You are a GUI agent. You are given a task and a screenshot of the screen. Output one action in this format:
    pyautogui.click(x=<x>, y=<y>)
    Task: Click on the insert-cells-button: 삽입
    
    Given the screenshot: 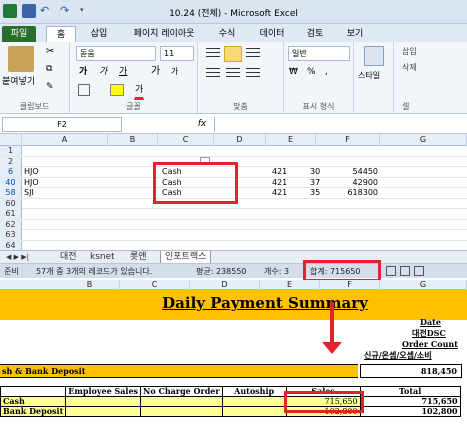 What is the action you would take?
    pyautogui.click(x=409, y=51)
    